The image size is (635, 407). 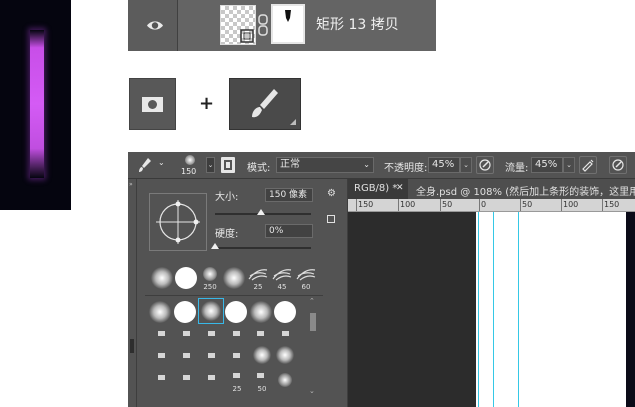 I want to click on scroll-down-icon: ⌄, so click(x=312, y=391).